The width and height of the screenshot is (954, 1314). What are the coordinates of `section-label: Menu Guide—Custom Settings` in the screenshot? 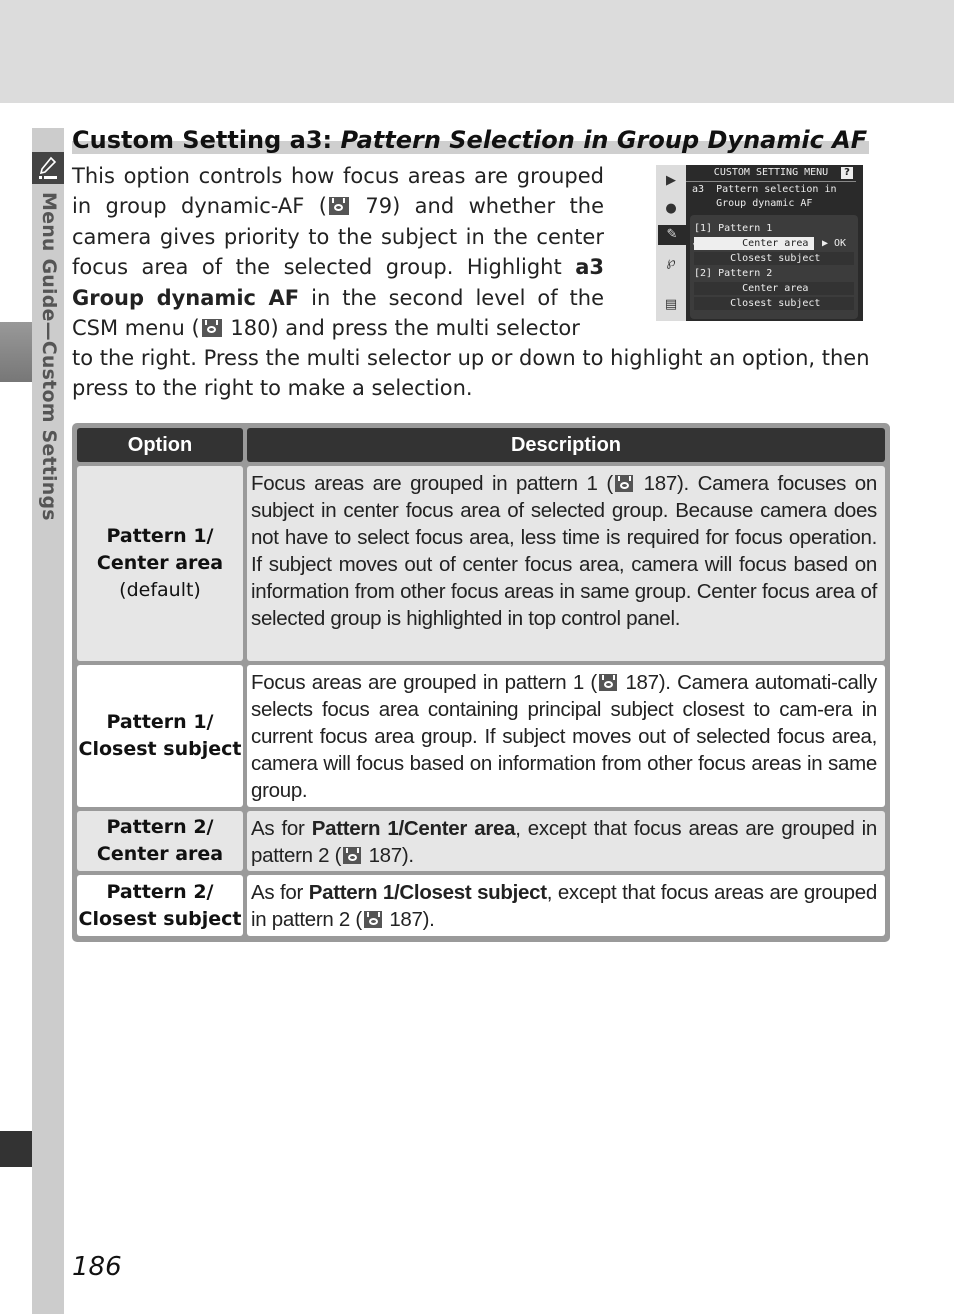 It's located at (49, 356).